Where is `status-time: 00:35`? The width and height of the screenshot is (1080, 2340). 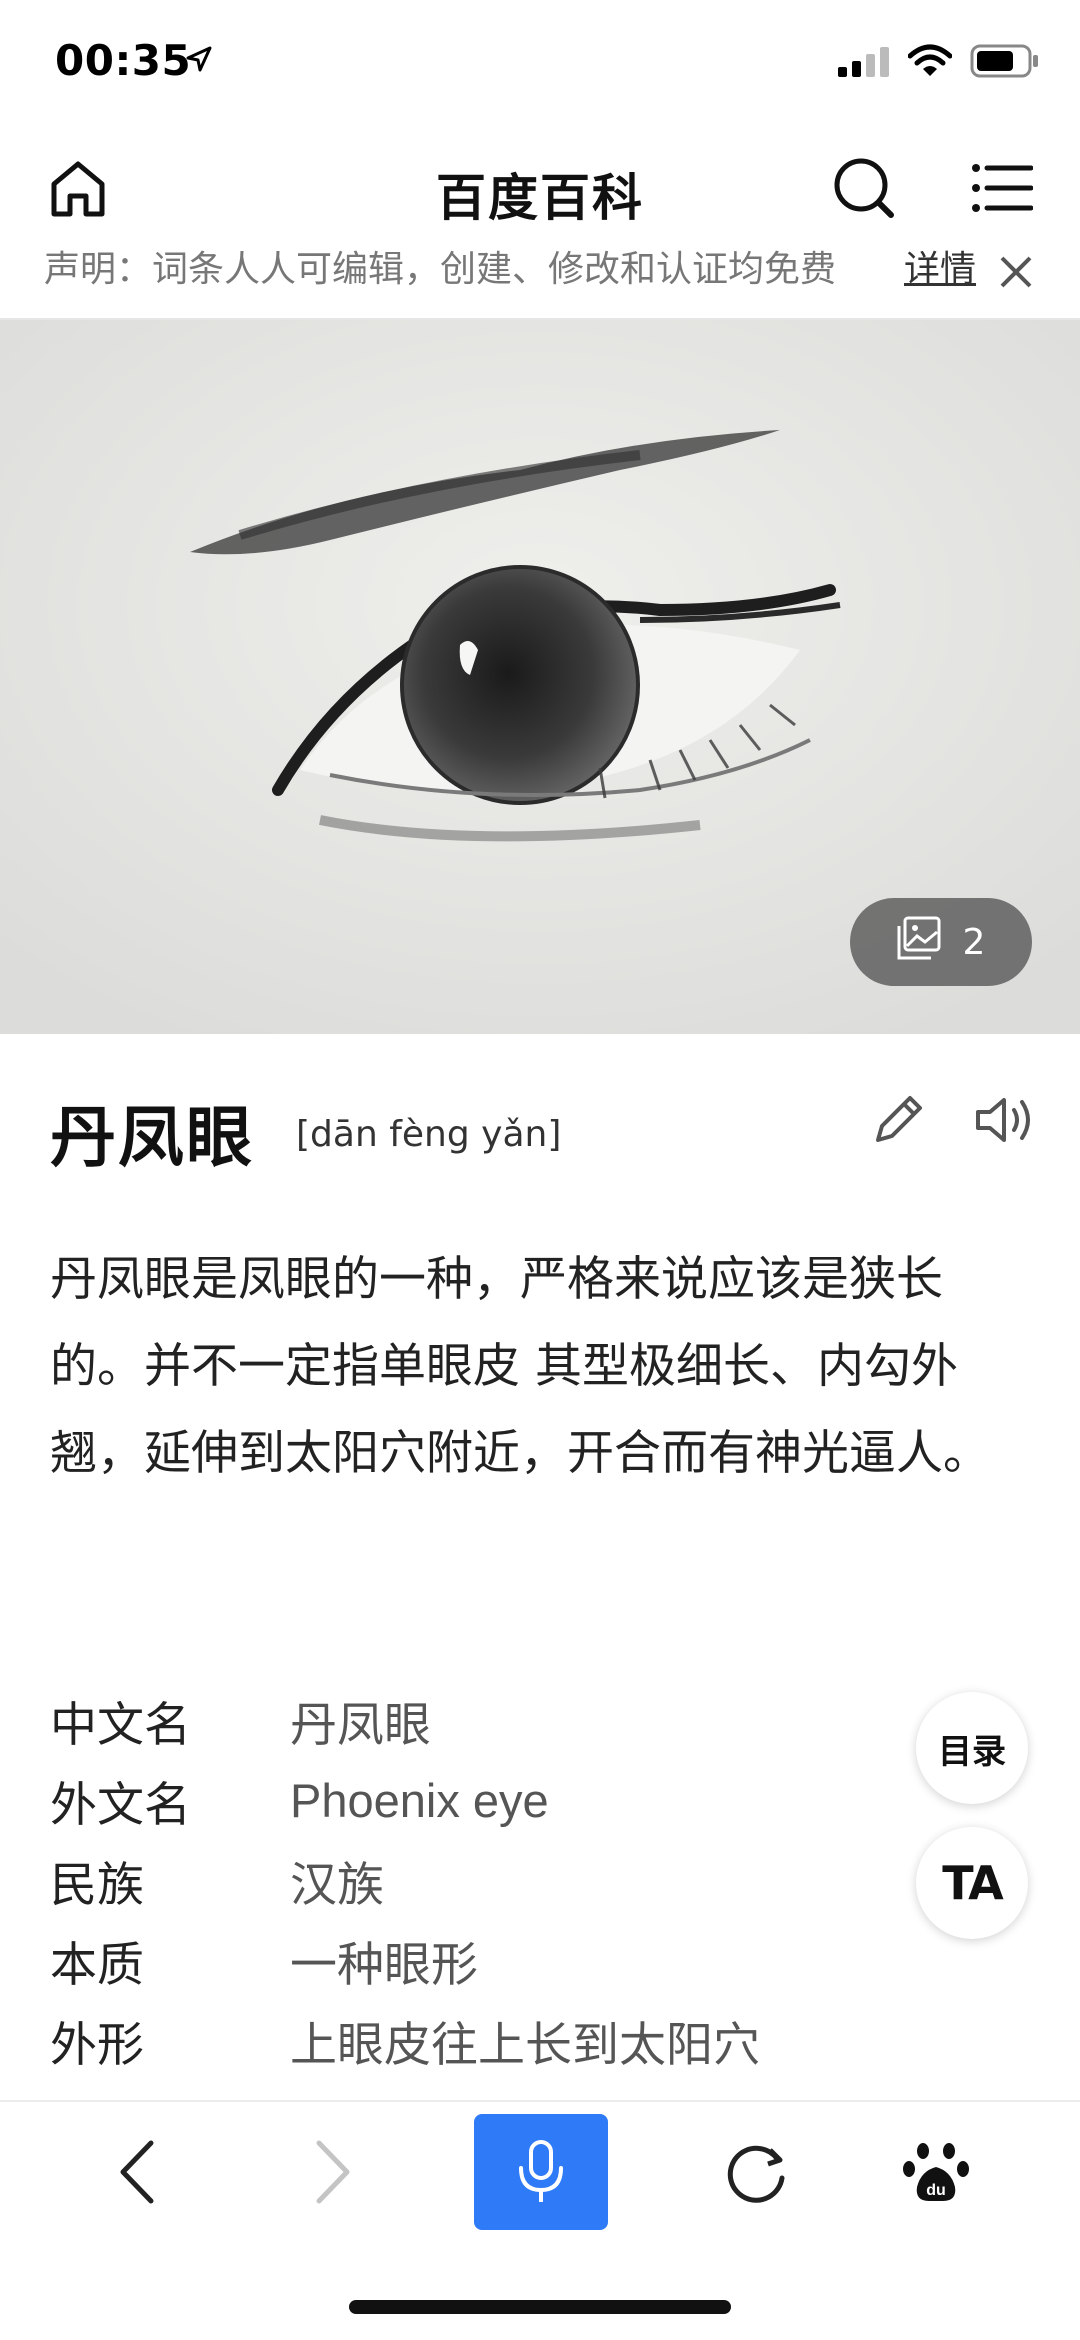
status-time: 00:35 is located at coordinates (123, 60).